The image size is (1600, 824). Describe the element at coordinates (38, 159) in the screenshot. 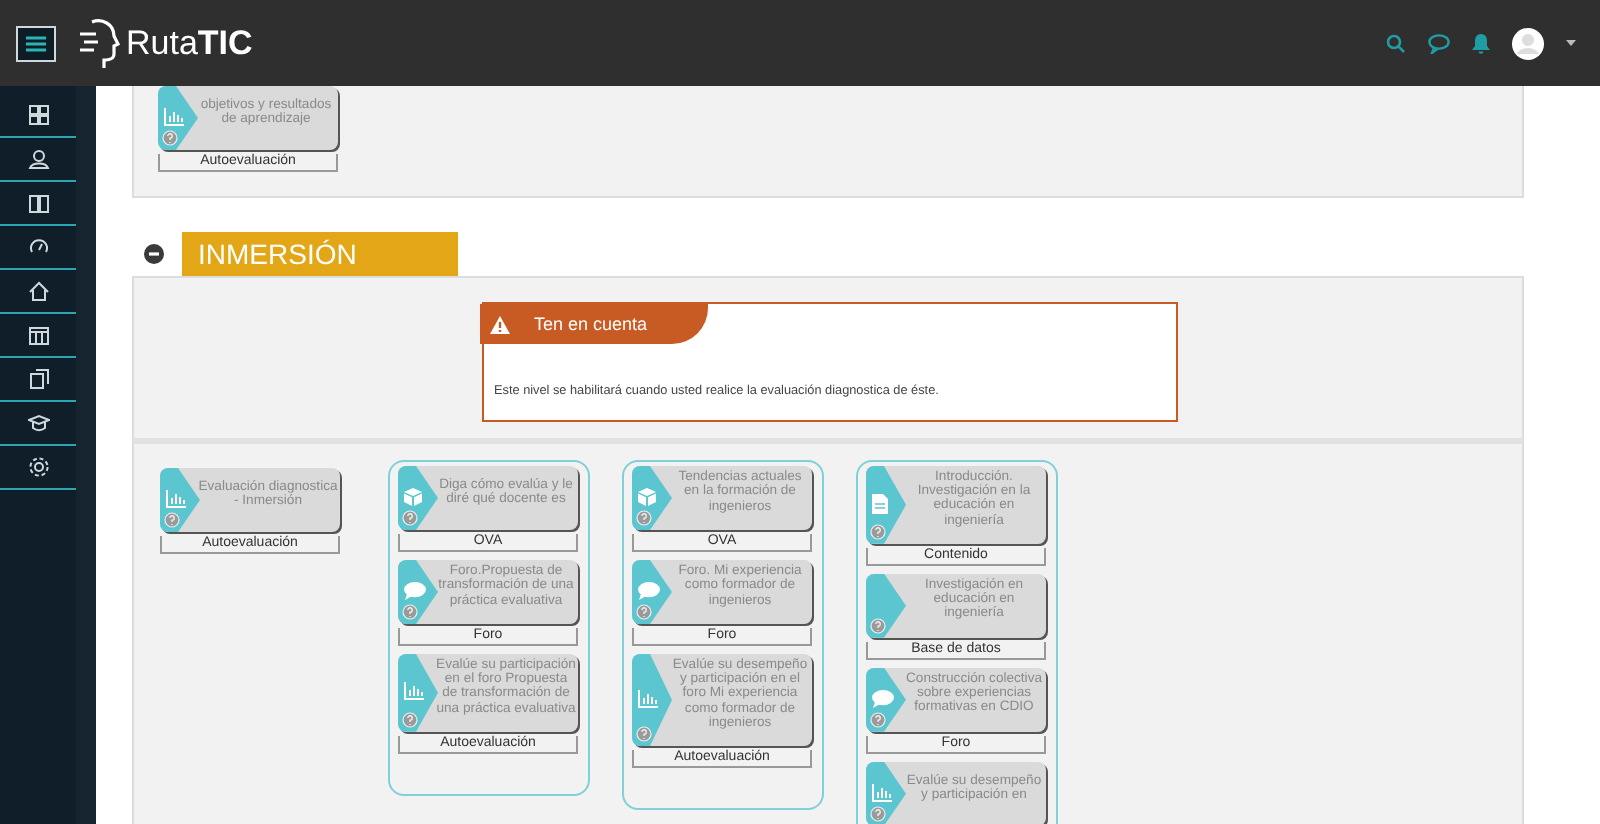

I see `user-icon` at that location.